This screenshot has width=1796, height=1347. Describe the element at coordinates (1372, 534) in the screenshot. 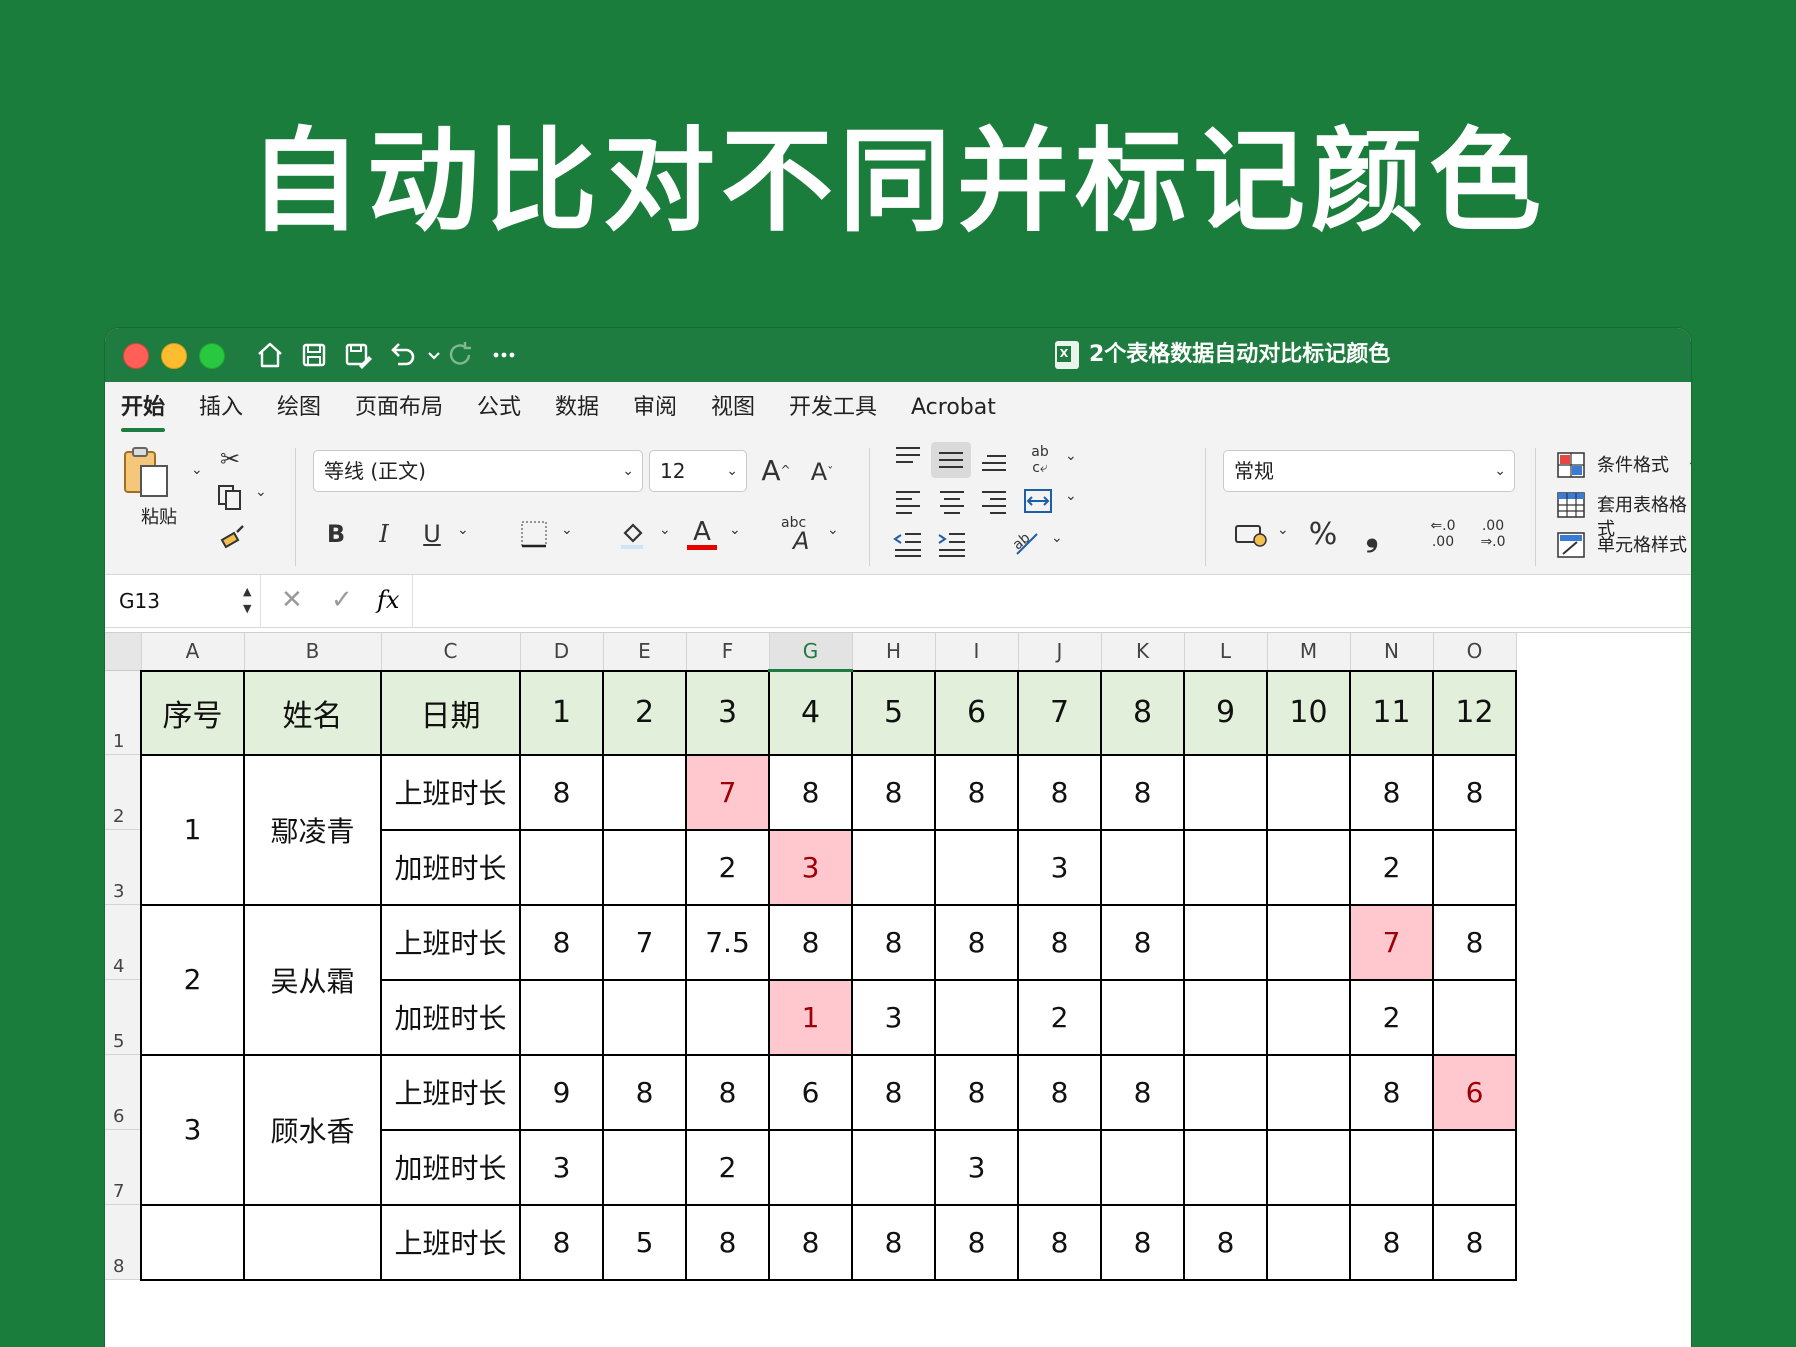

I see `comma-style-icon: ❟` at that location.